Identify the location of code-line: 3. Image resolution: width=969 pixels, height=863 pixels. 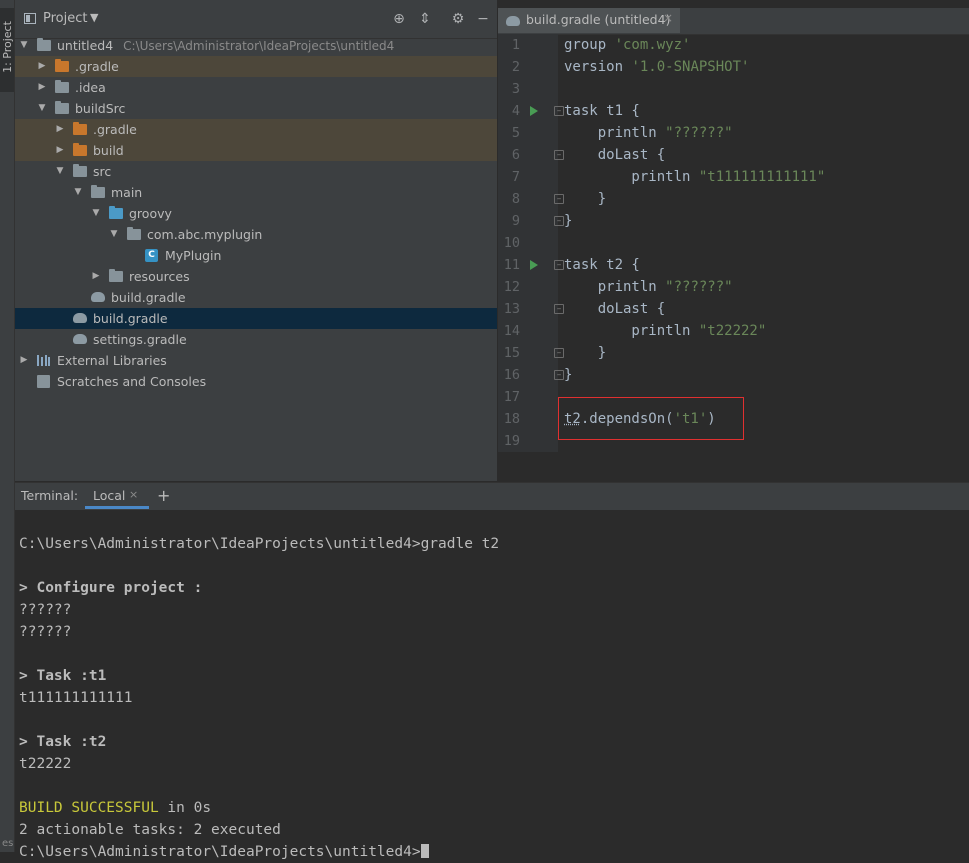
(733, 89).